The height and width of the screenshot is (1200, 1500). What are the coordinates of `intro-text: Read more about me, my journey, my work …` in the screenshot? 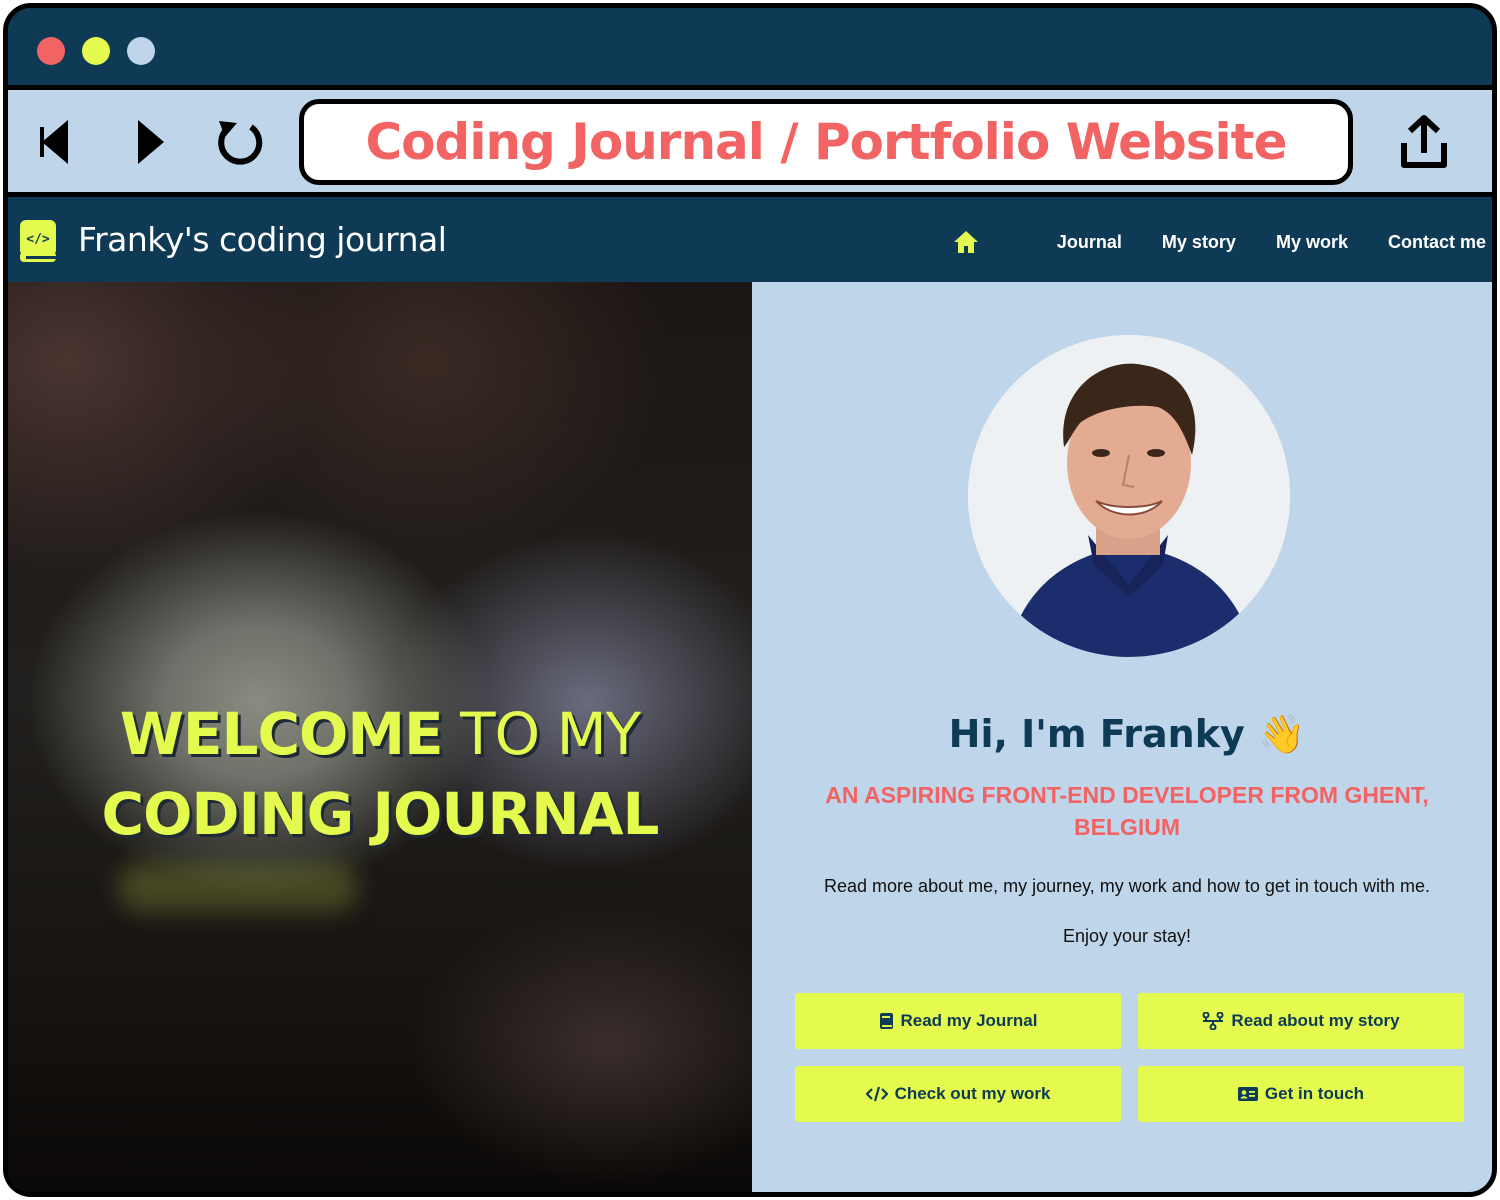 It's located at (1127, 886).